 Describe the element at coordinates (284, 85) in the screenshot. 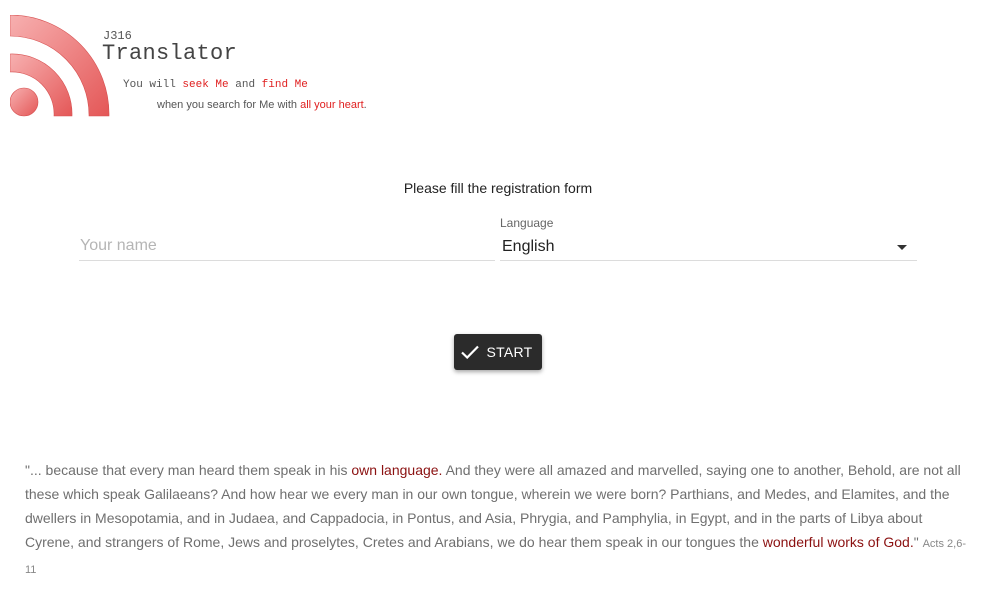

I see `tagline-highlight: find Me` at that location.